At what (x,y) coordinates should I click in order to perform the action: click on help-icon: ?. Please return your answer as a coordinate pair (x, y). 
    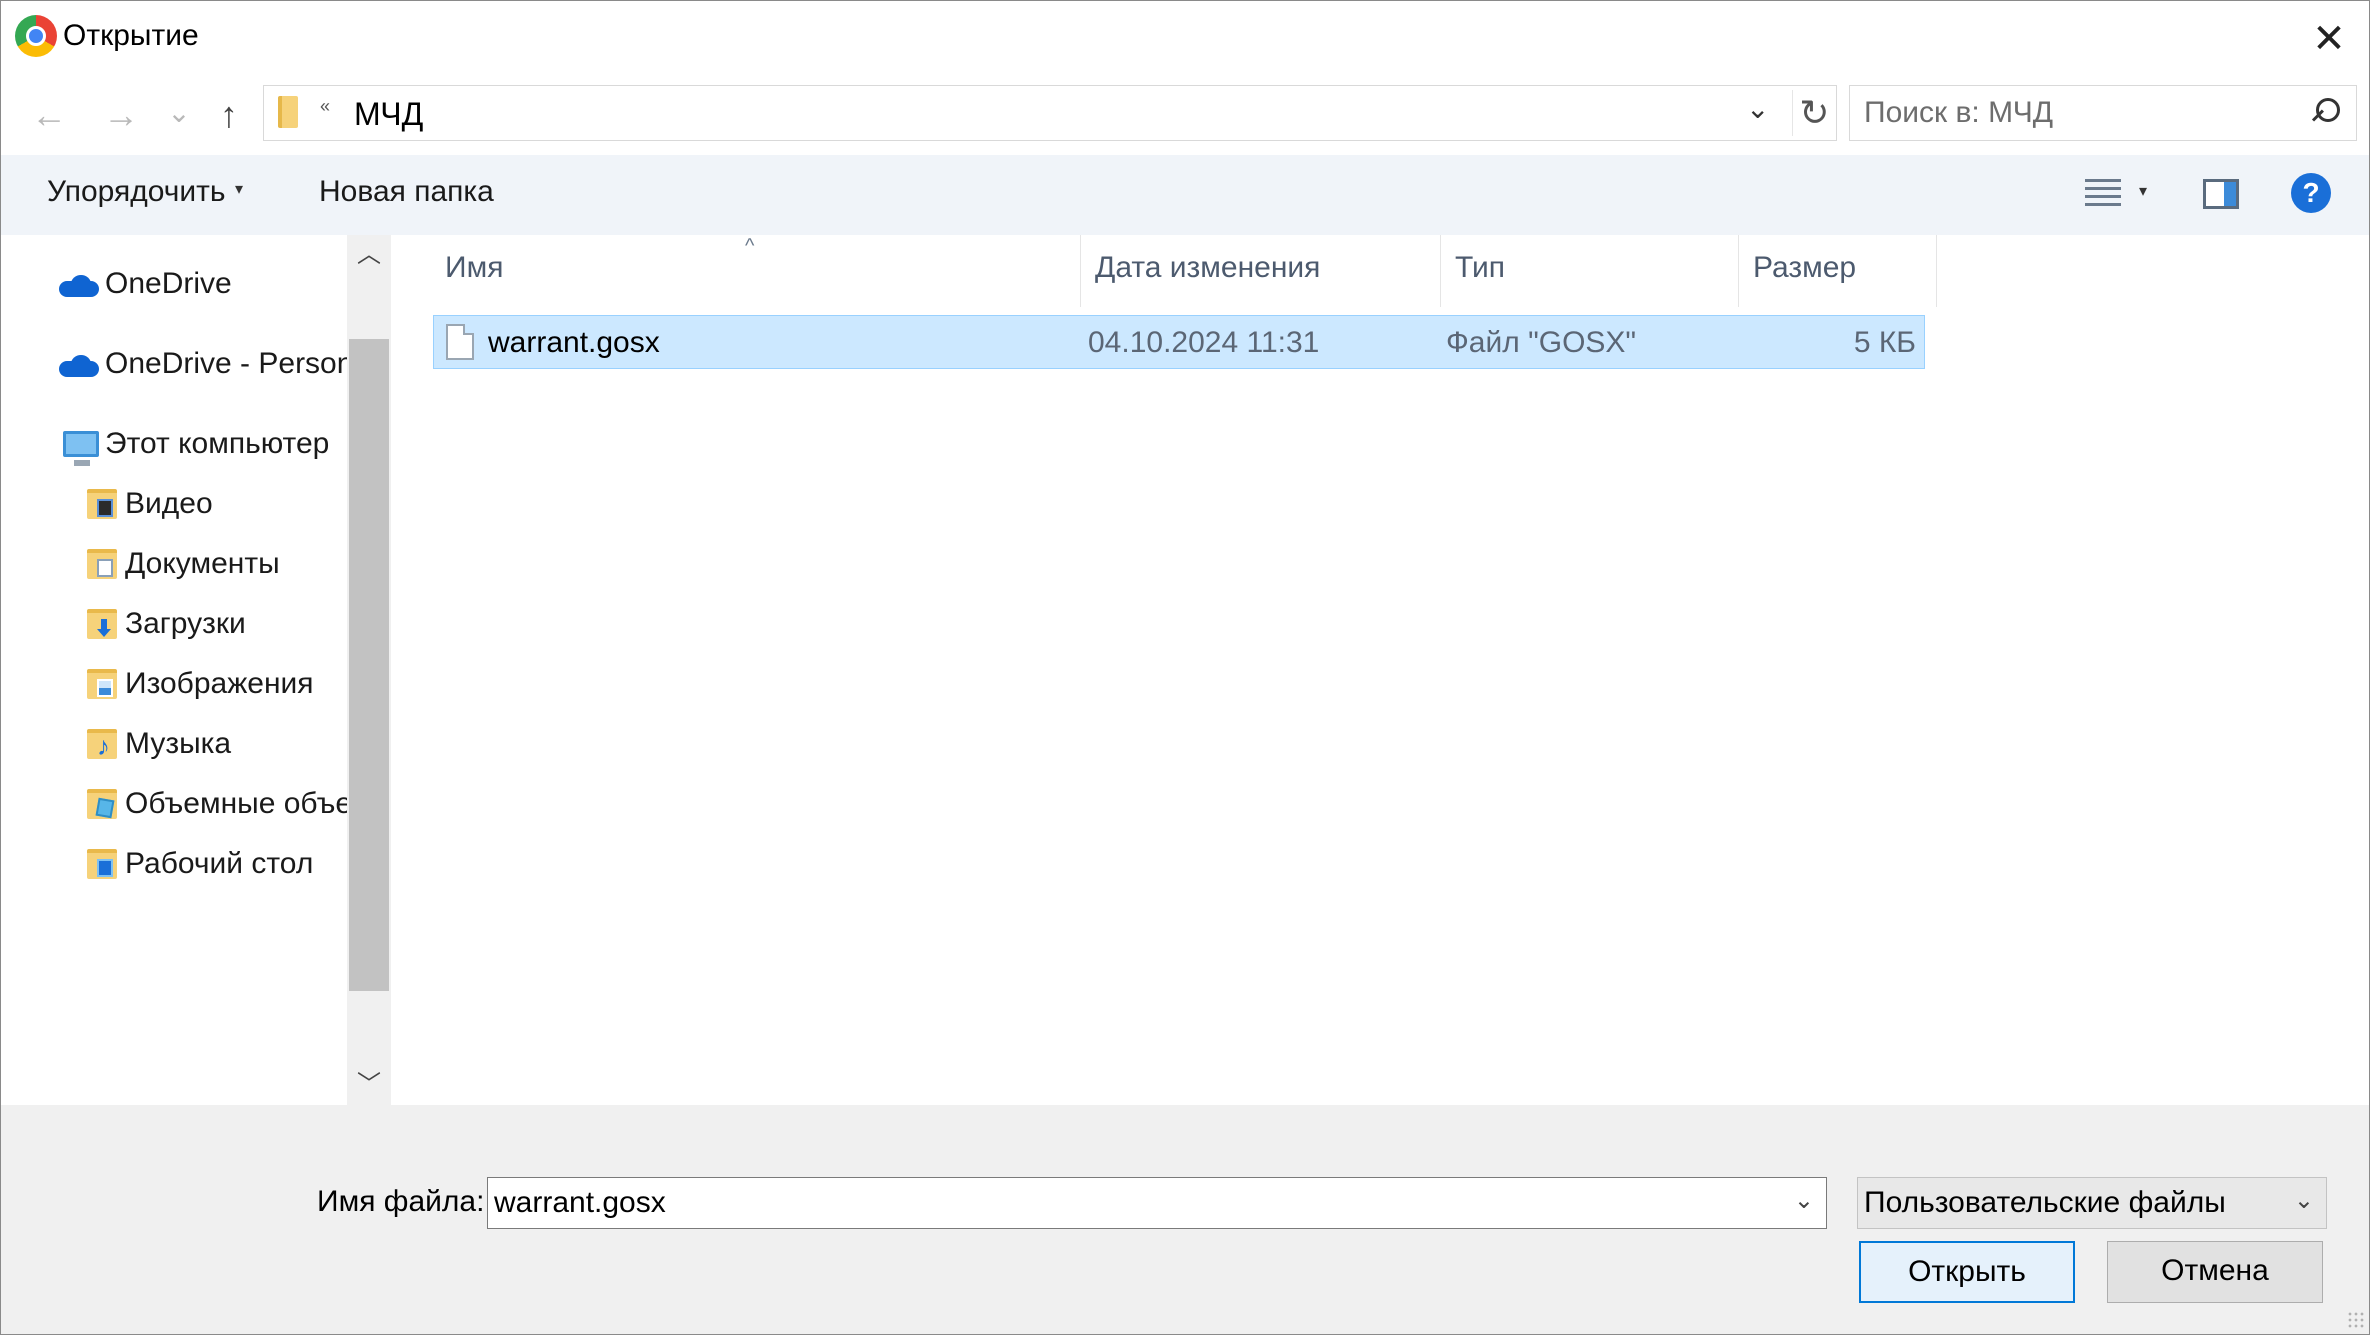
    Looking at the image, I should click on (2311, 193).